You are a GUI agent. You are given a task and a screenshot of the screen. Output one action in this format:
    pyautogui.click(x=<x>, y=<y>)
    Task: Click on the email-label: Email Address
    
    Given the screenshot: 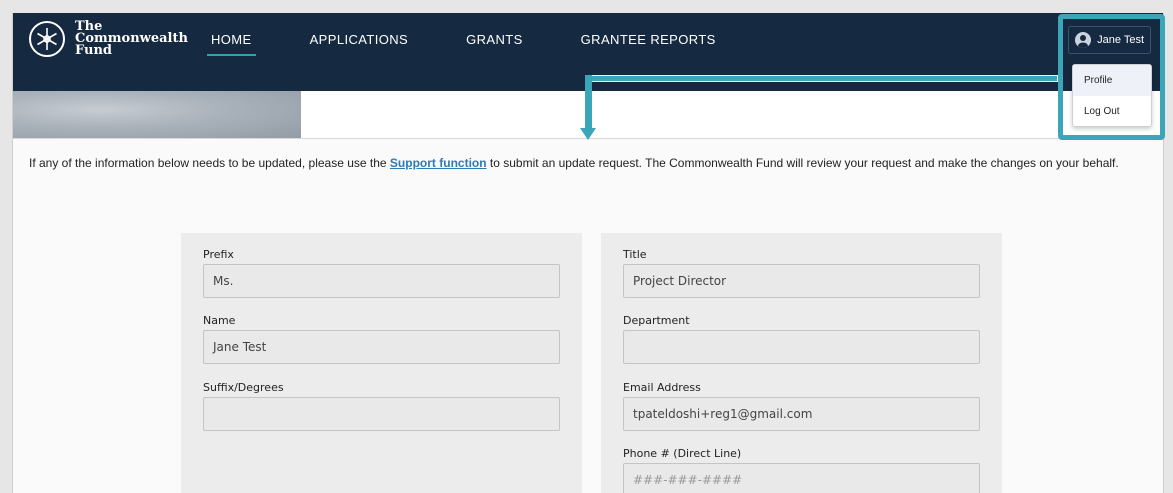 What is the action you would take?
    pyautogui.click(x=662, y=387)
    